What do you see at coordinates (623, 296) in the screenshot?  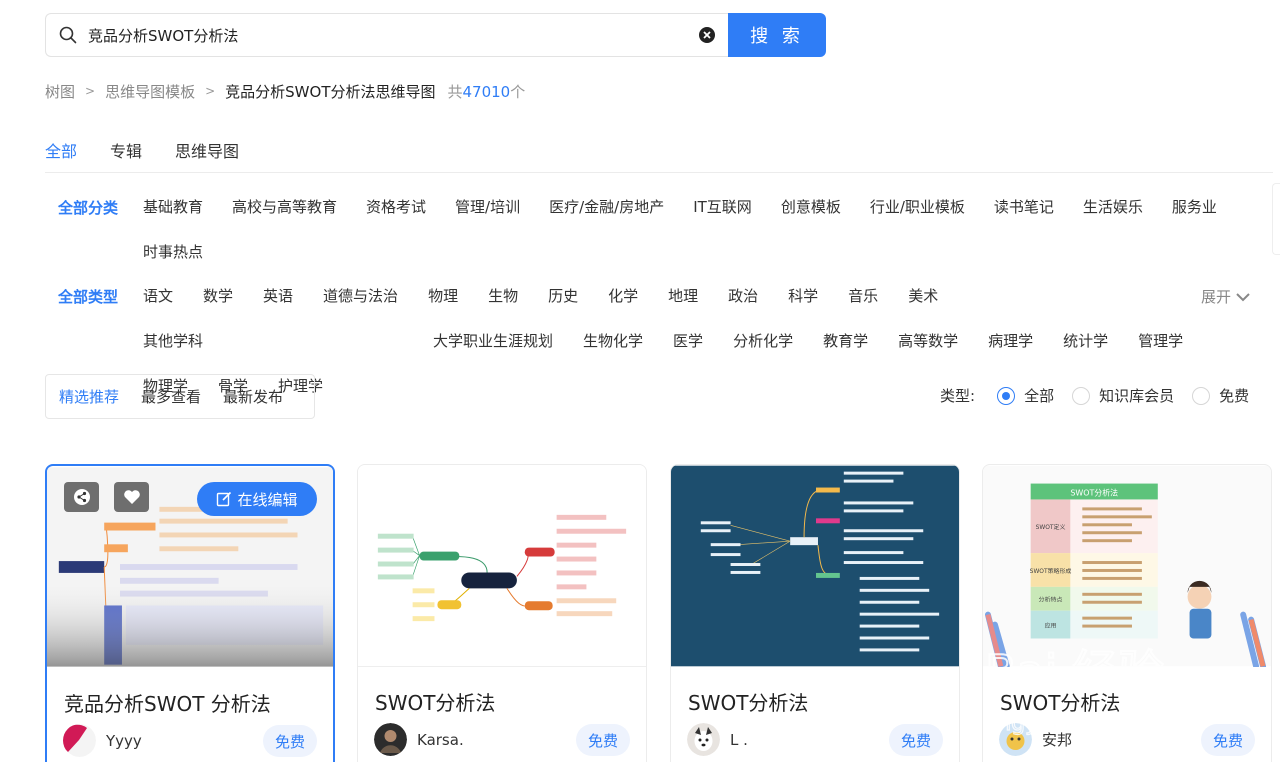 I see `type-item: 化学` at bounding box center [623, 296].